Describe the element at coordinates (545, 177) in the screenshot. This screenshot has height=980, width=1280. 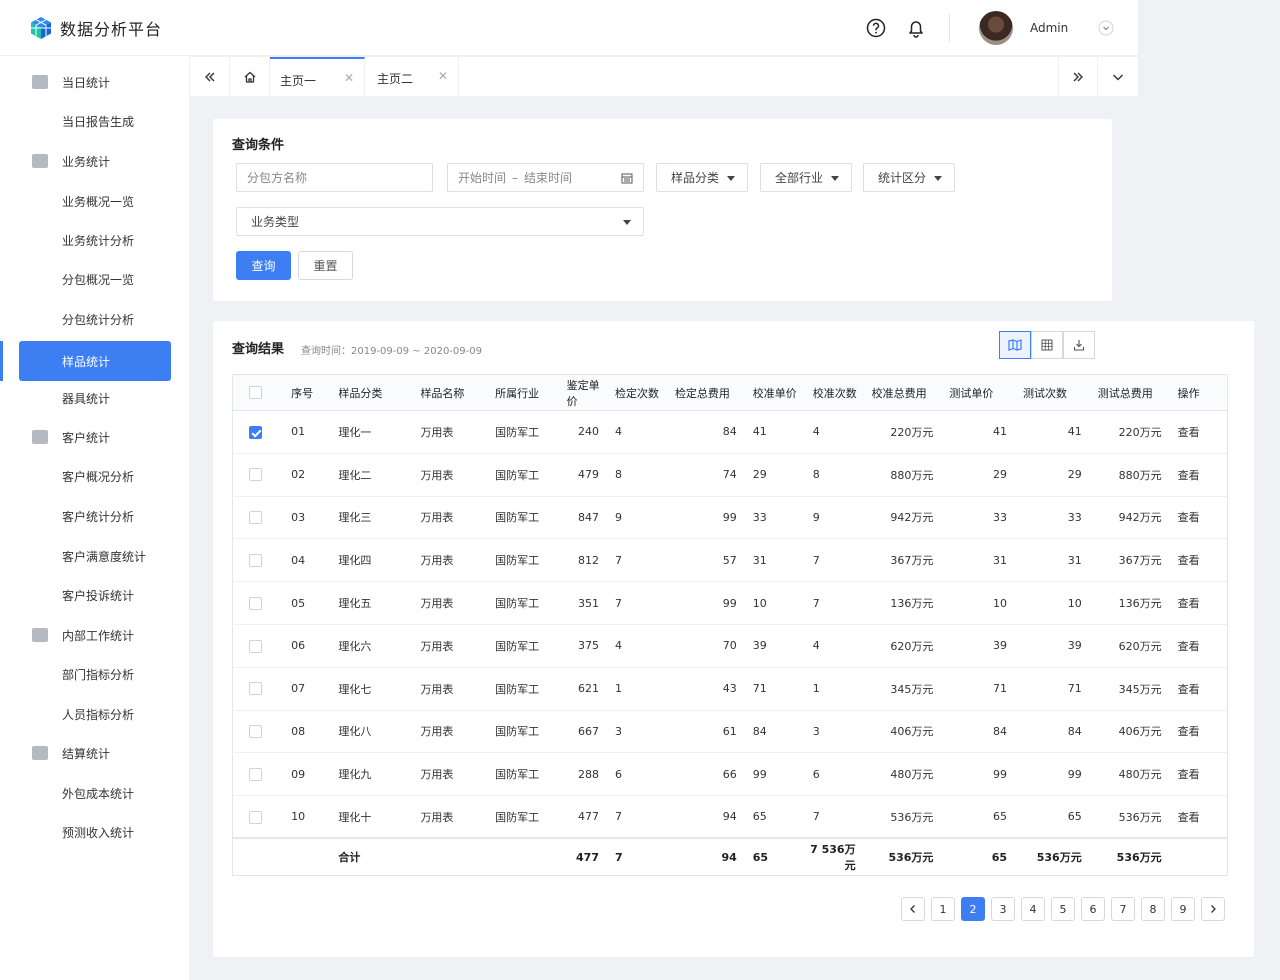
I see `date-range-input: 开始时间 – 结束时间` at that location.